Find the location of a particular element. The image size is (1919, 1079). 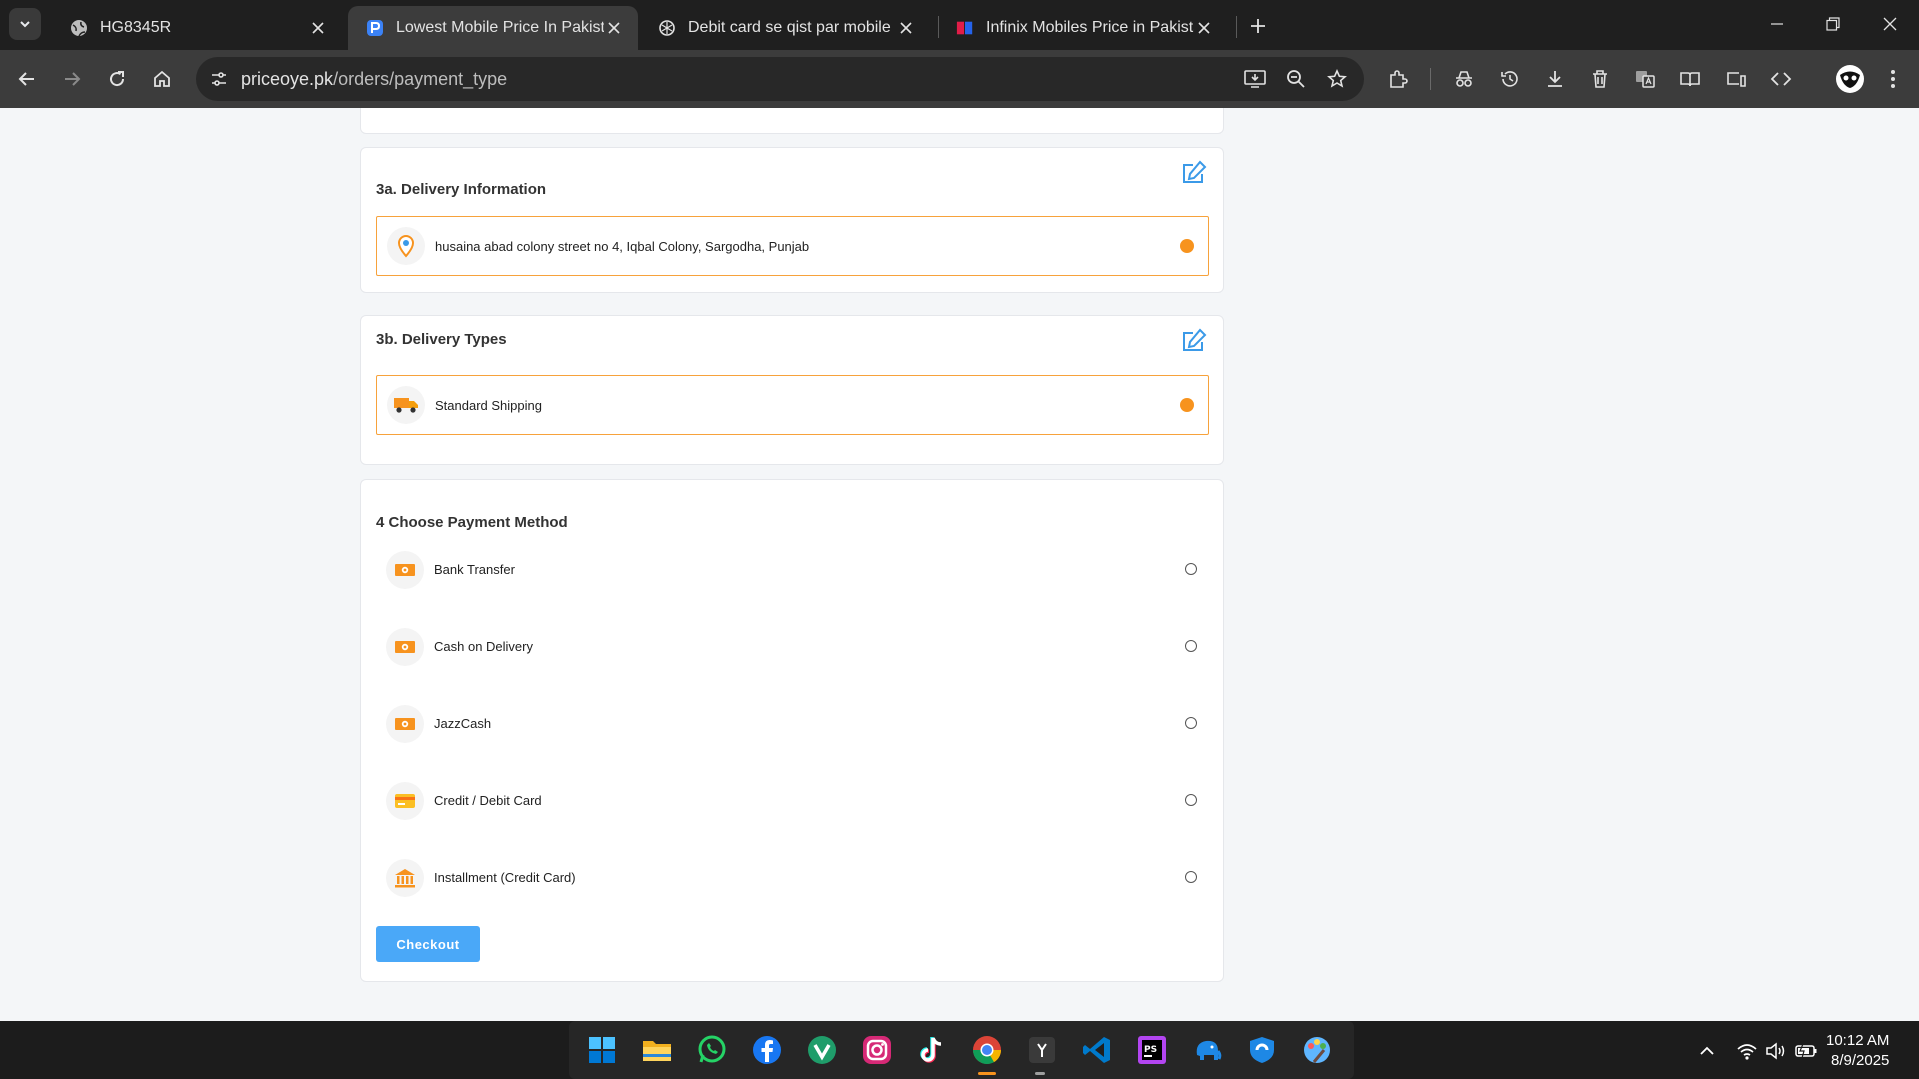

browser-shield-icon is located at coordinates (1262, 1050).